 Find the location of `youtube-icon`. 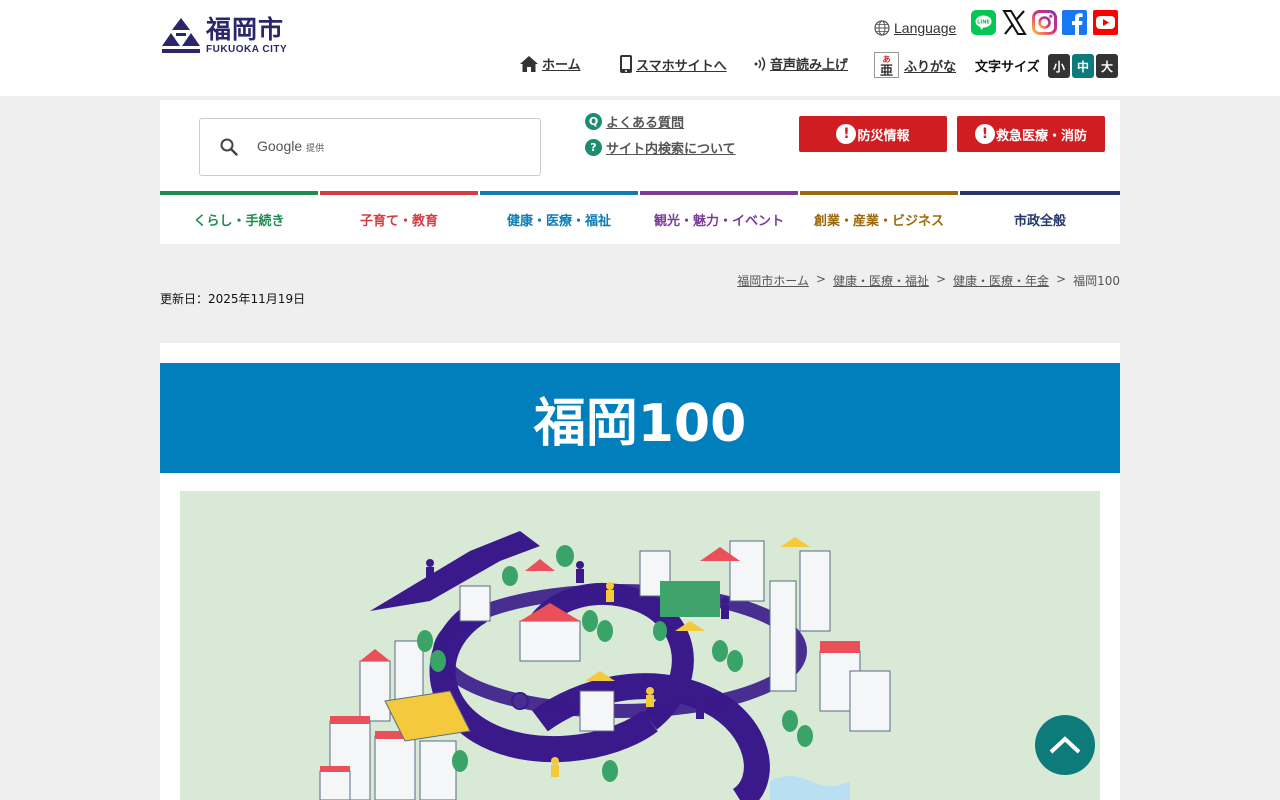

youtube-icon is located at coordinates (1105, 22).